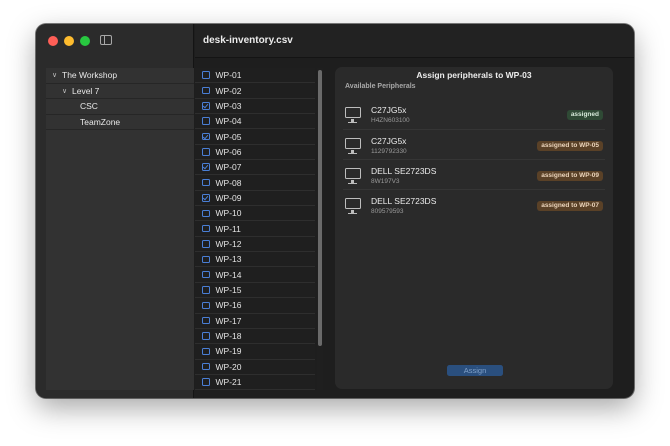 The height and width of the screenshot is (446, 670). I want to click on workstation-label: WP-07, so click(228, 167).